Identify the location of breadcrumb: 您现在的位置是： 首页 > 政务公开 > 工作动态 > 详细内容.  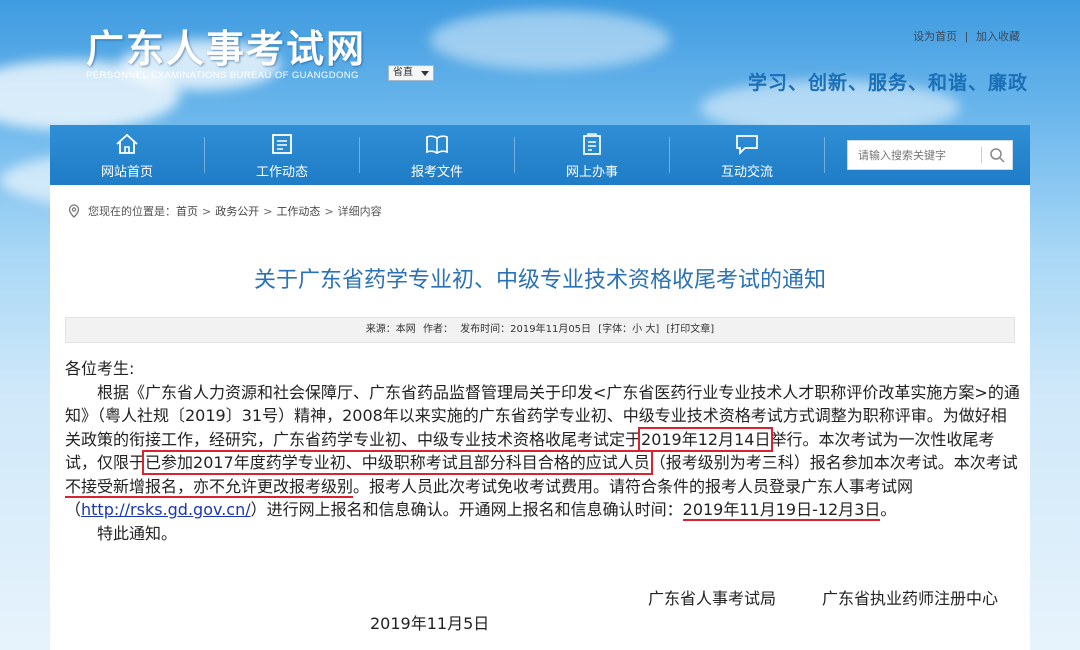
(225, 211).